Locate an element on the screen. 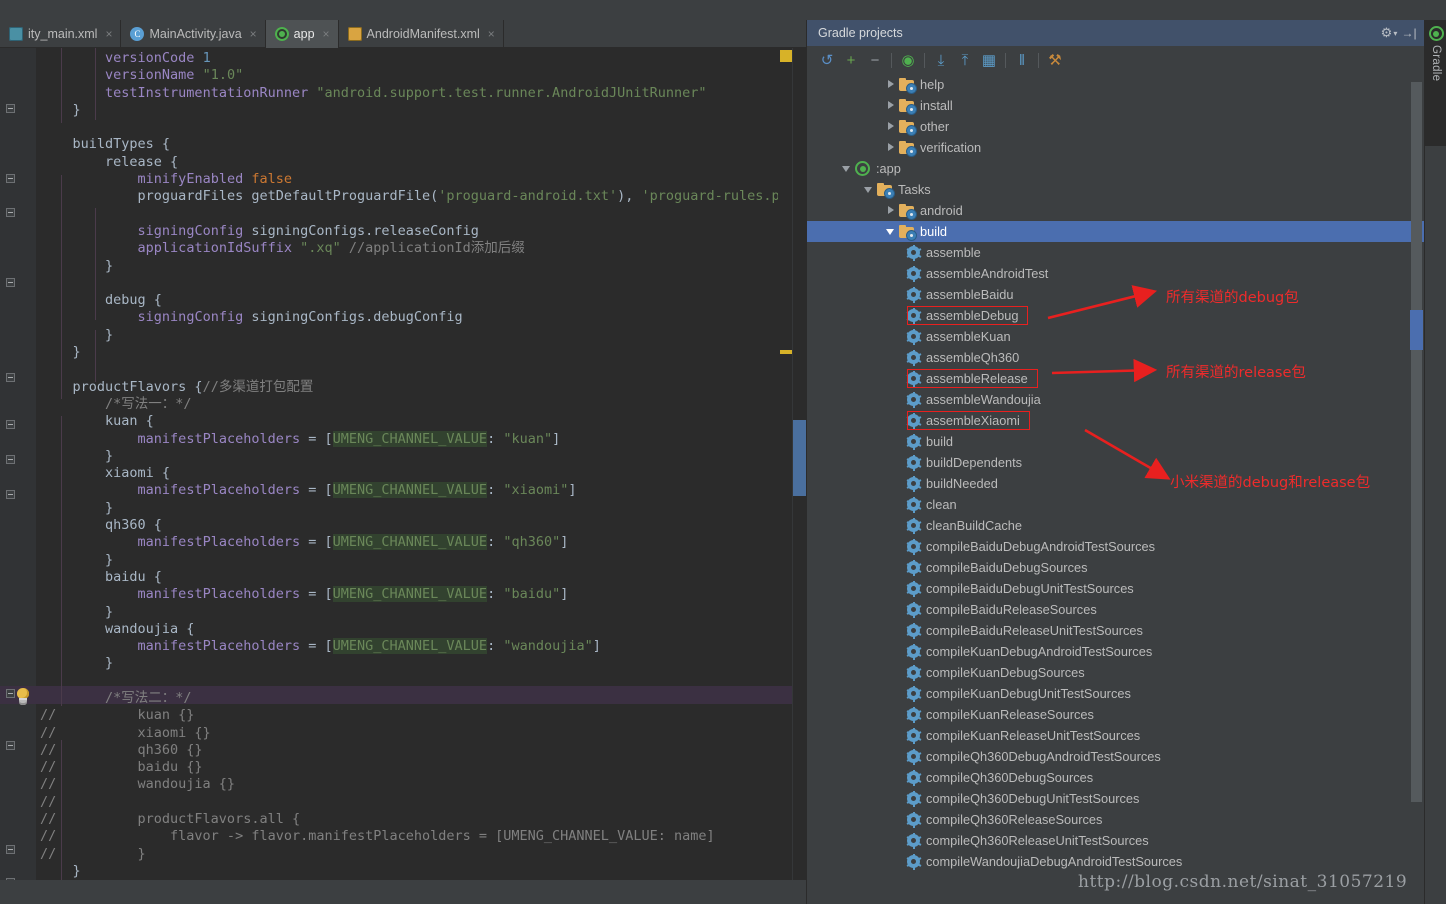  gradle-task-item: compileBaiduDebugUnitTestSources is located at coordinates (1116, 588).